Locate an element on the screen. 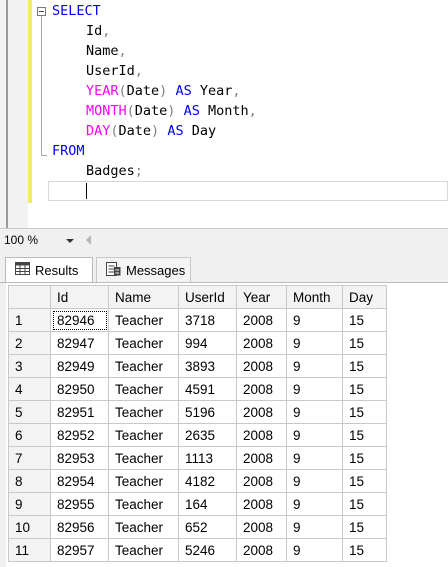 This screenshot has width=448, height=567. table-row: 6 82952 Teacher 2635 2008 9 15 is located at coordinates (197, 435).